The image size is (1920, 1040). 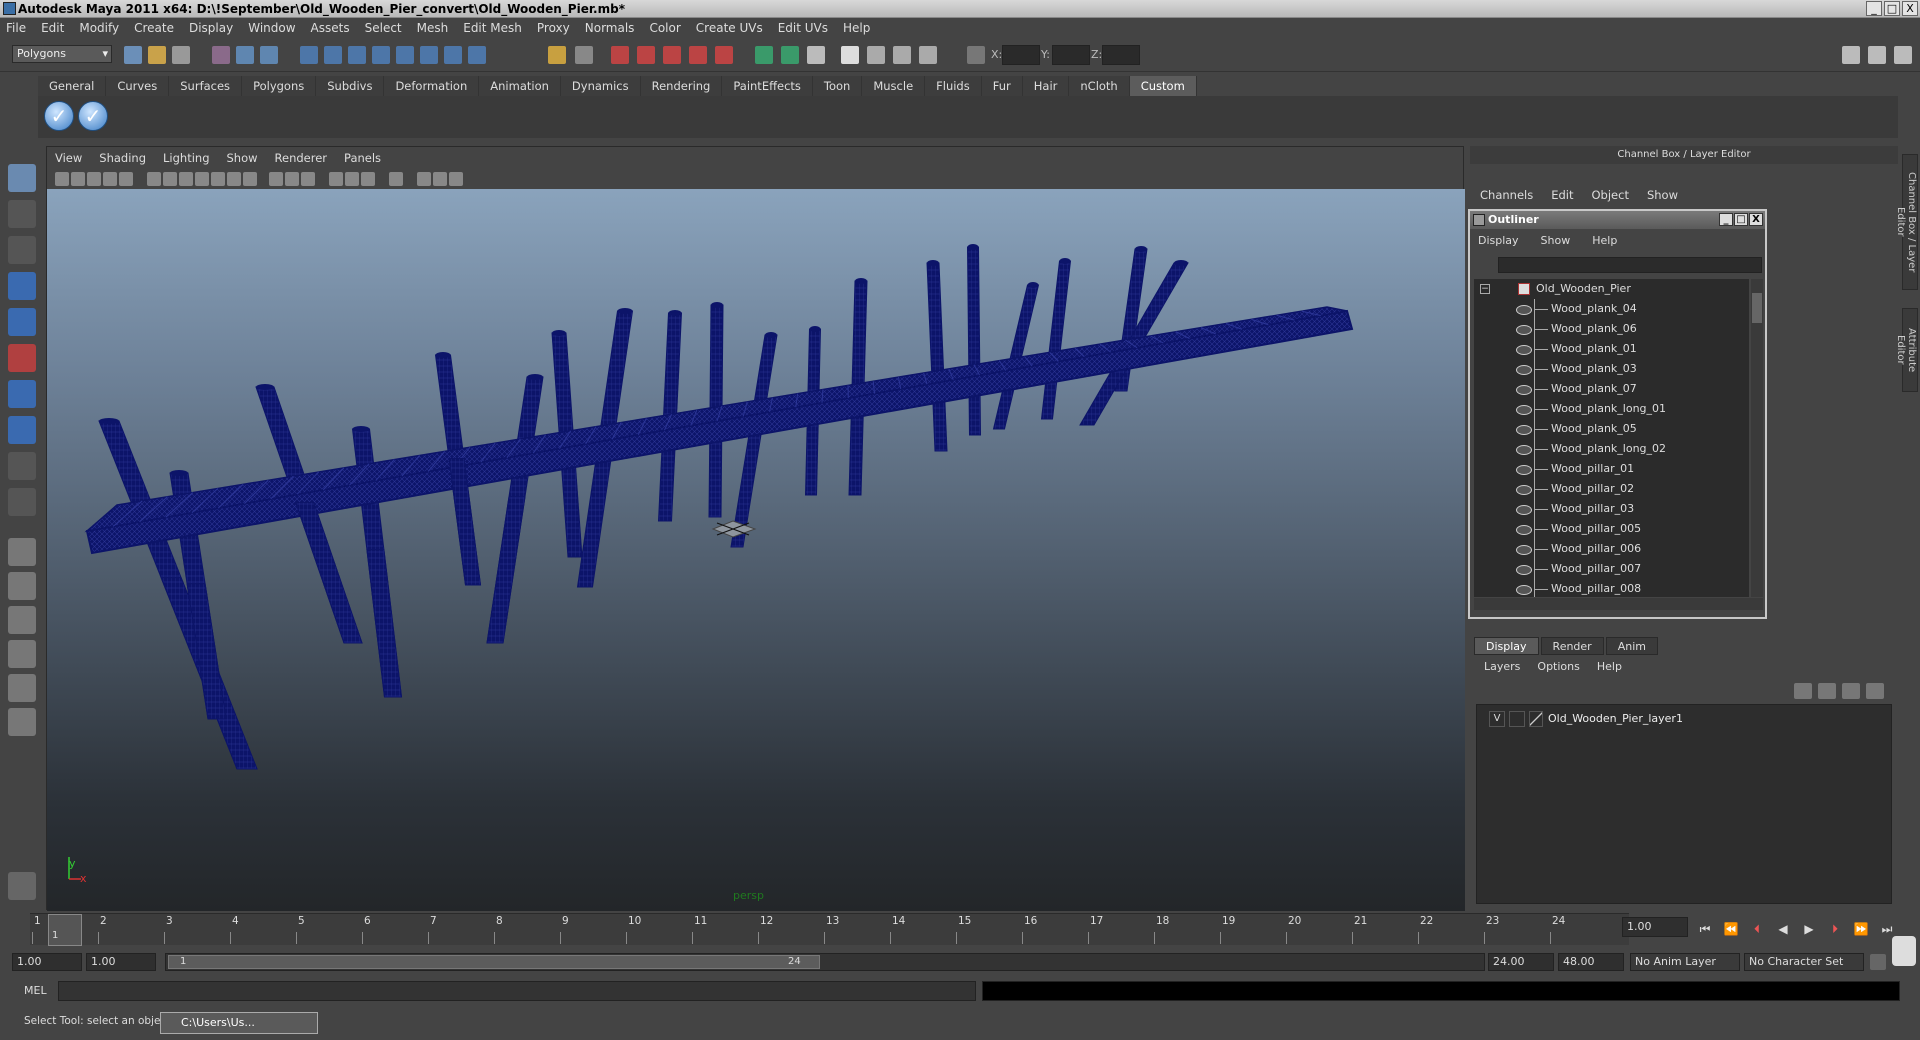 What do you see at coordinates (352, 179) in the screenshot?
I see `all-lights-icon` at bounding box center [352, 179].